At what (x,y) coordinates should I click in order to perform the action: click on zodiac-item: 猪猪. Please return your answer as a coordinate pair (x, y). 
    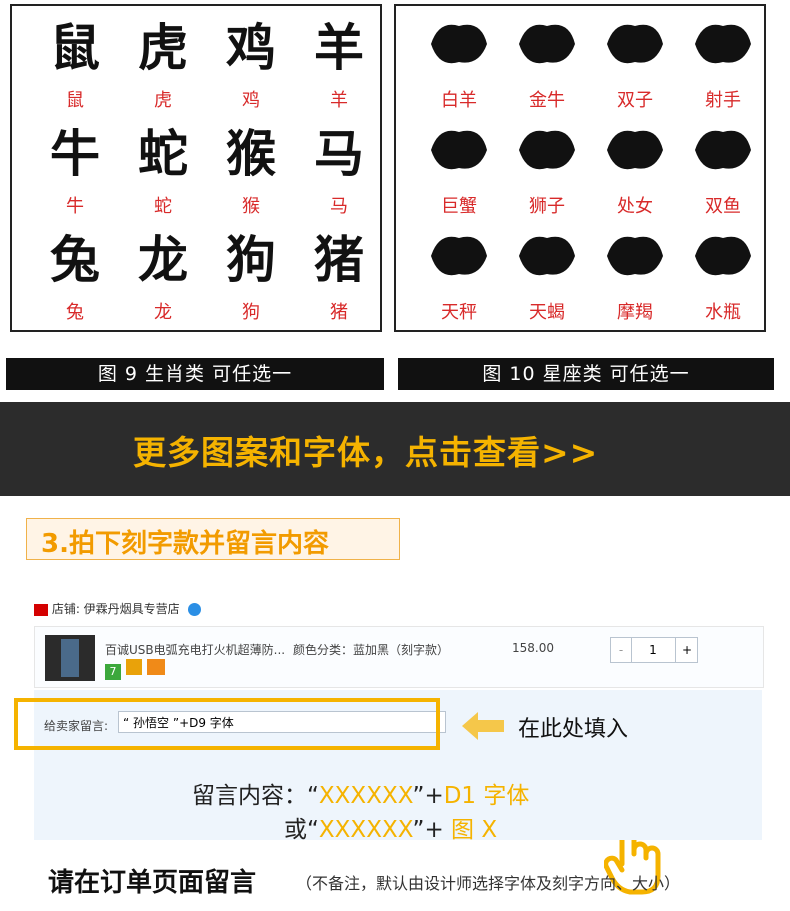
    Looking at the image, I should click on (339, 274).